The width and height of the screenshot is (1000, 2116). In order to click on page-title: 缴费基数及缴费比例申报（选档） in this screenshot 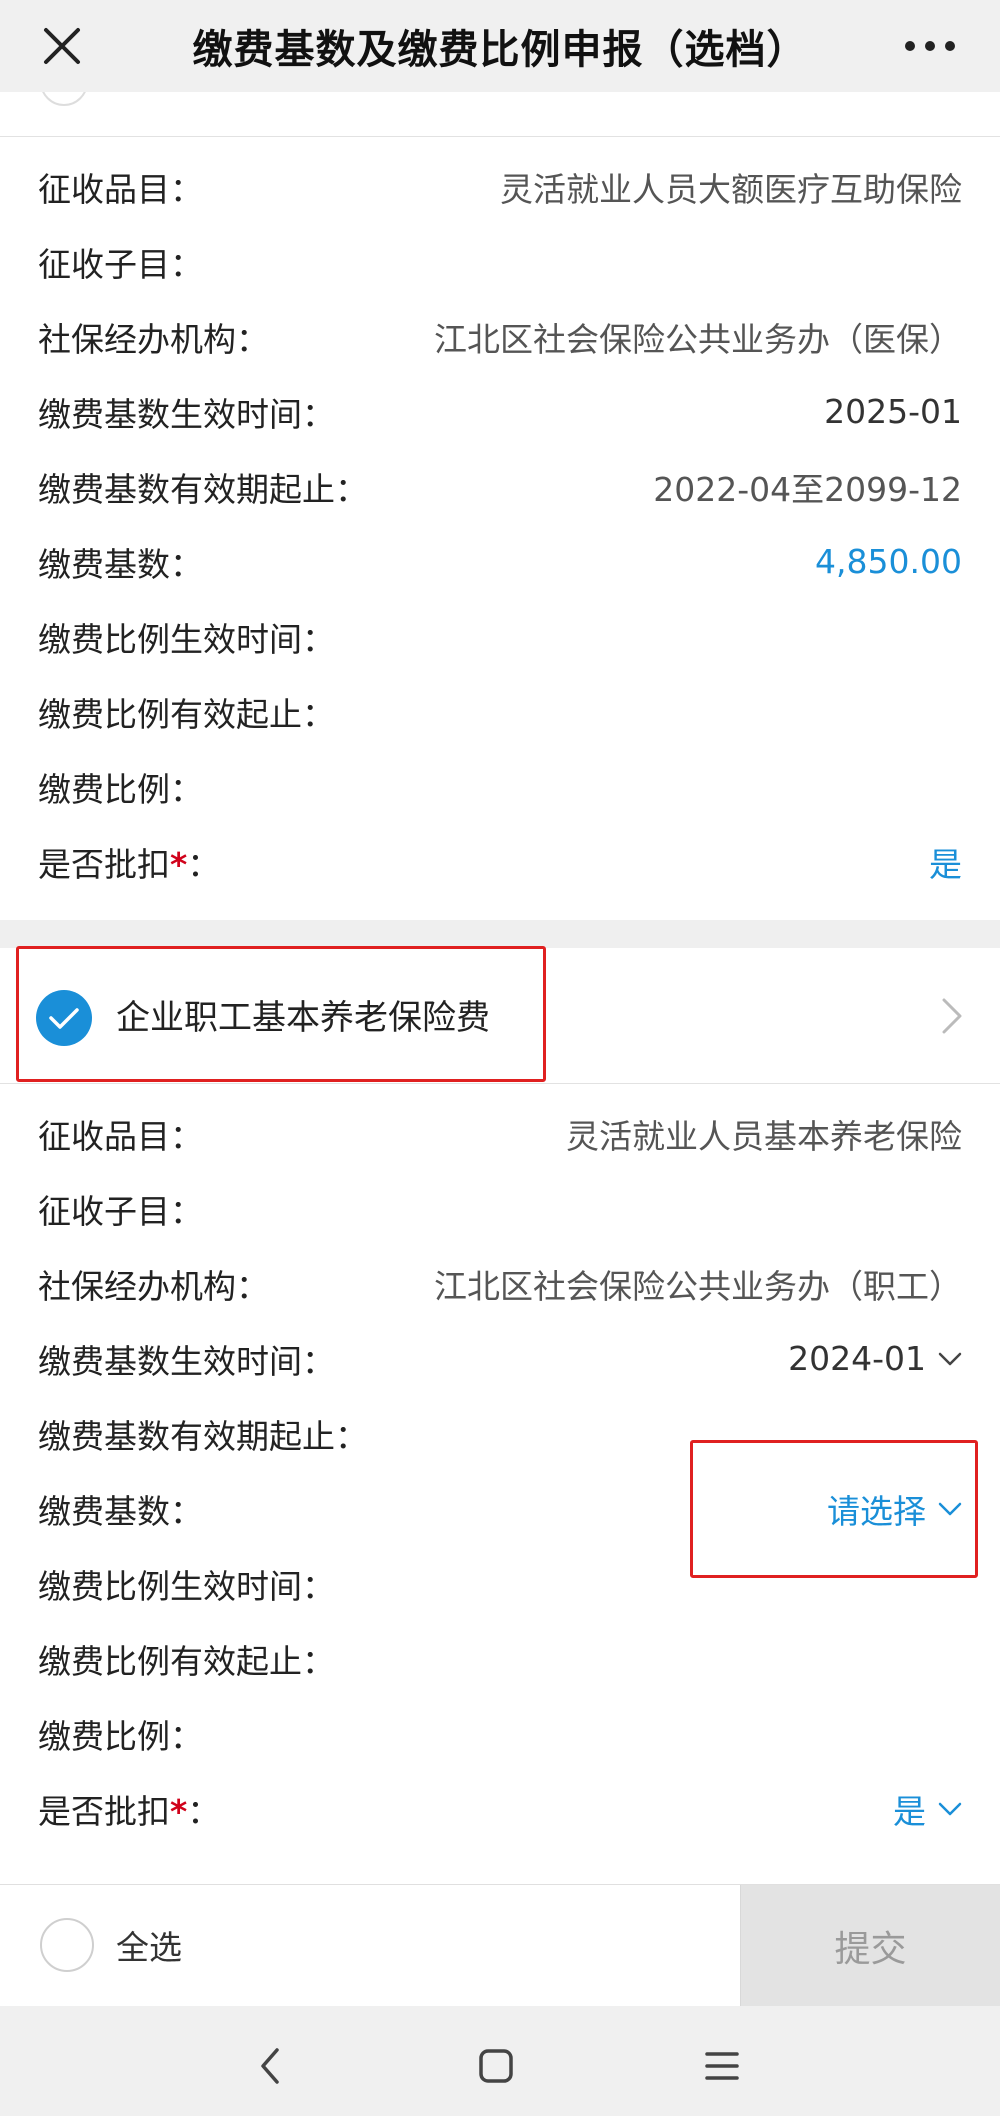, I will do `click(500, 50)`.